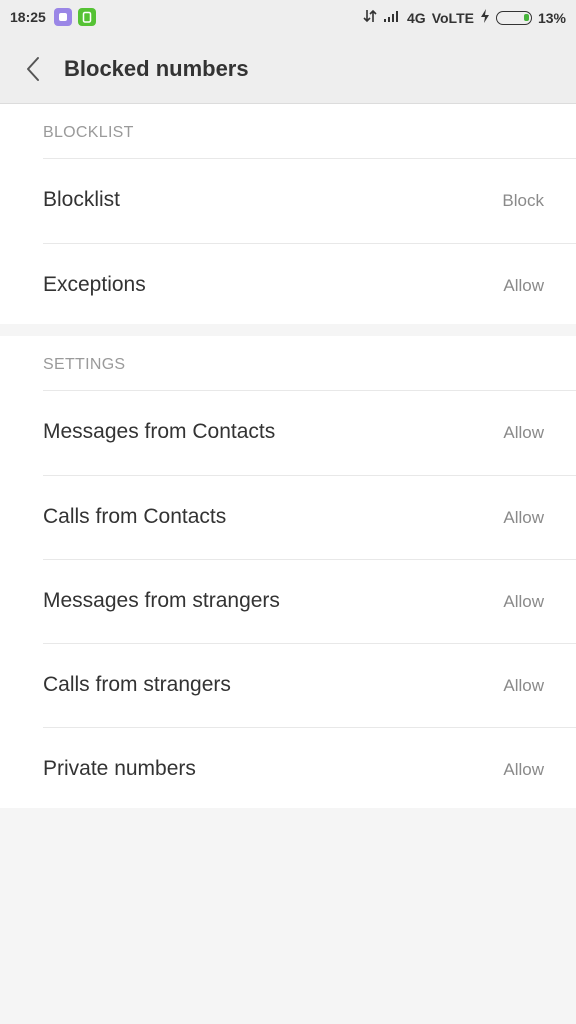 The width and height of the screenshot is (576, 1024). What do you see at coordinates (288, 69) in the screenshot?
I see `app-header: Blocked numbers` at bounding box center [288, 69].